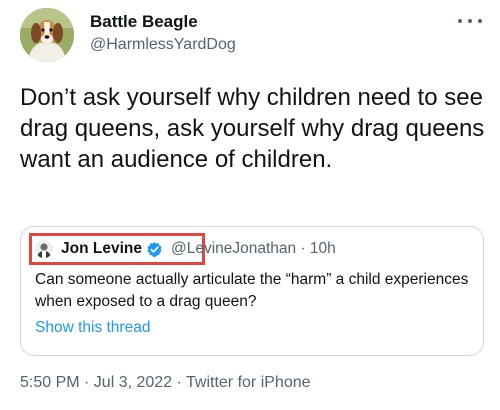 This screenshot has height=410, width=500. I want to click on author-display-name: Battle Beagle, so click(144, 22).